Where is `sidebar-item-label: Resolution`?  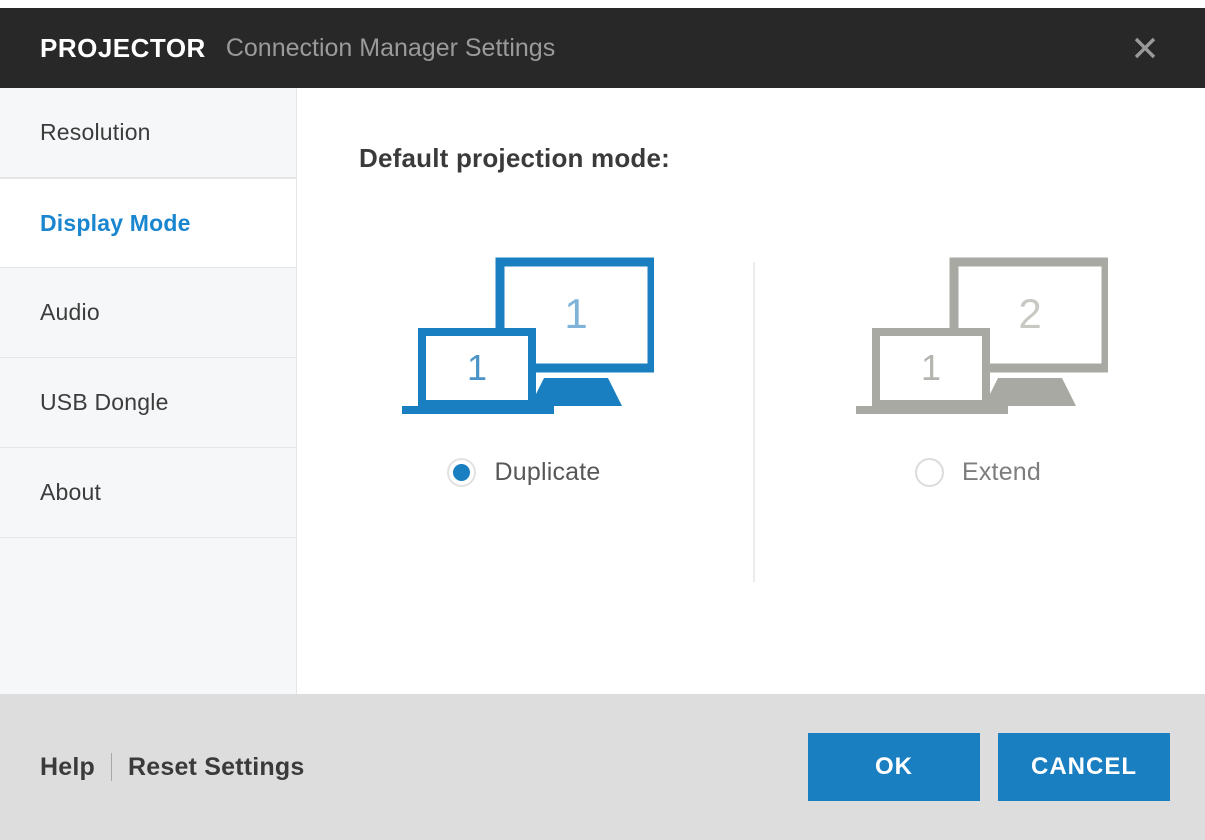
sidebar-item-label: Resolution is located at coordinates (95, 132).